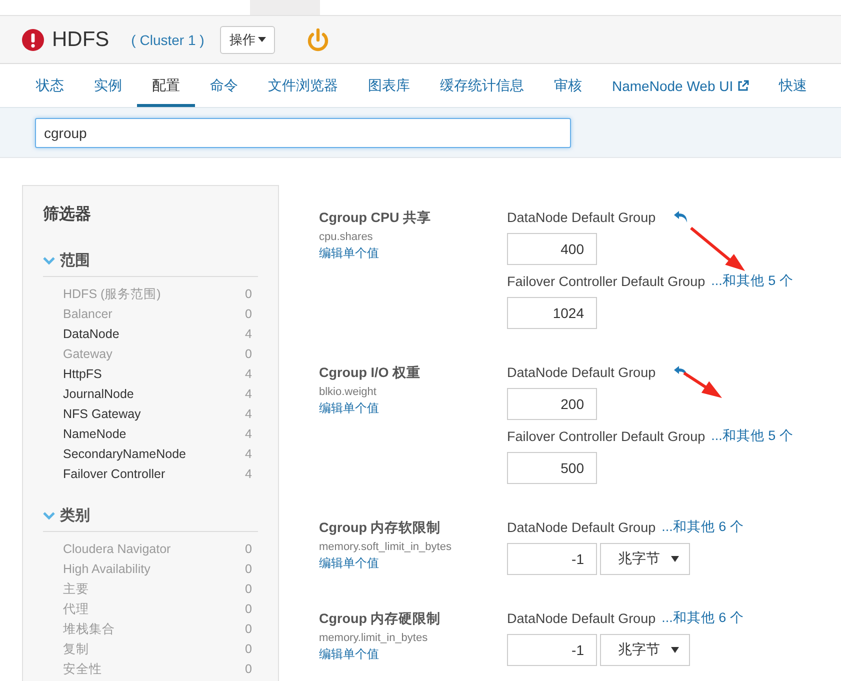 This screenshot has height=681, width=841. I want to click on nav-tab: NameNode Web UI, so click(680, 87).